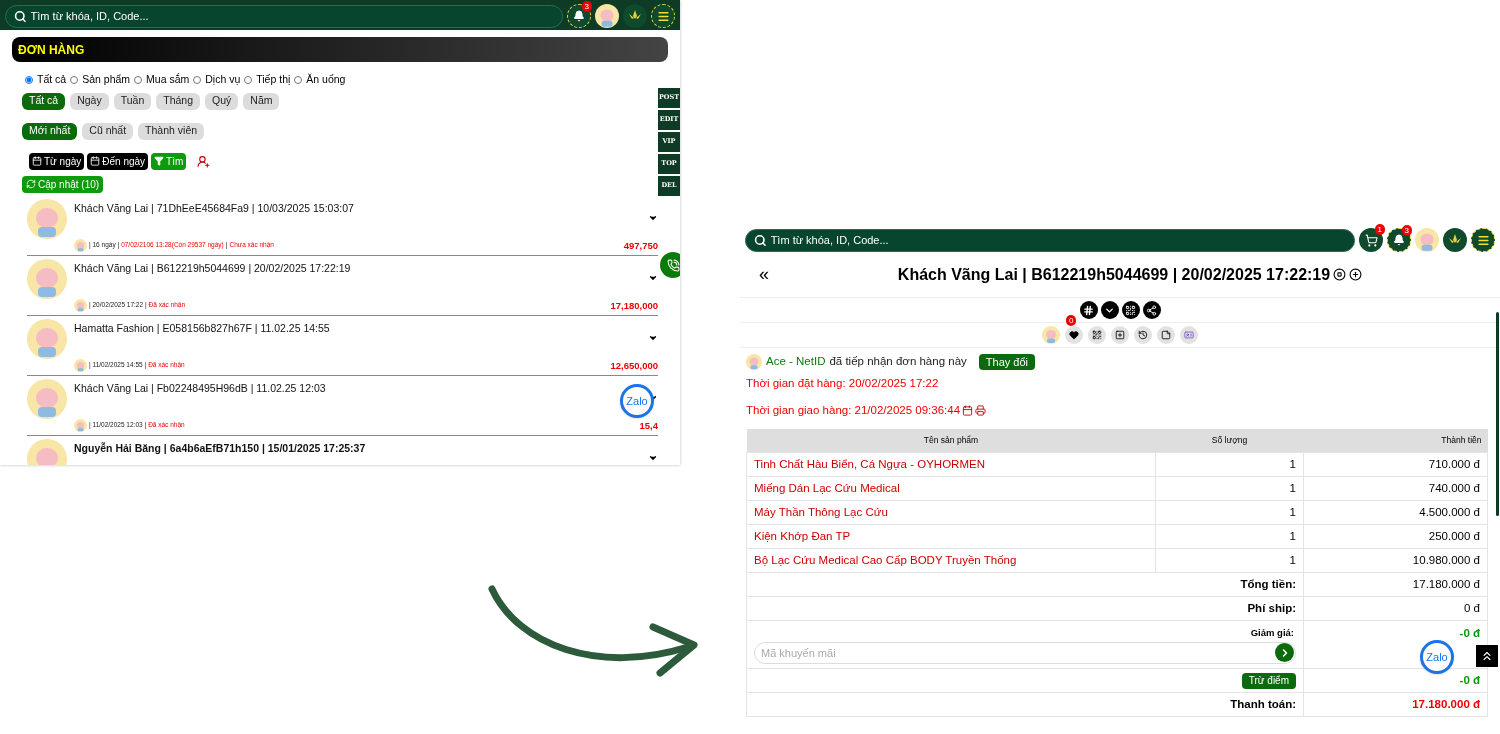  What do you see at coordinates (169, 161) in the screenshot?
I see `search-button: Tìm` at bounding box center [169, 161].